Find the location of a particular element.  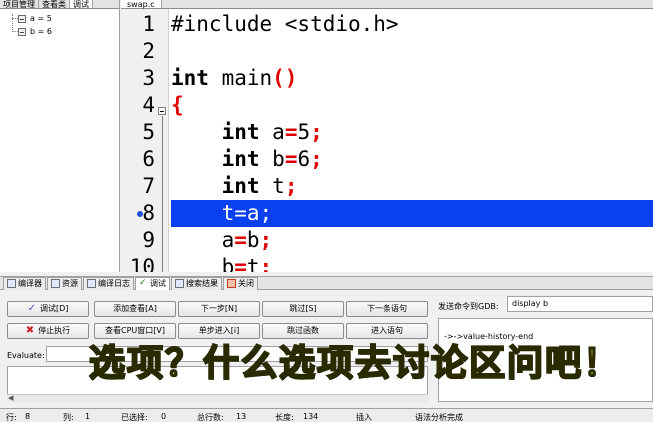

tab-compile-log: 编译日志 is located at coordinates (108, 283).